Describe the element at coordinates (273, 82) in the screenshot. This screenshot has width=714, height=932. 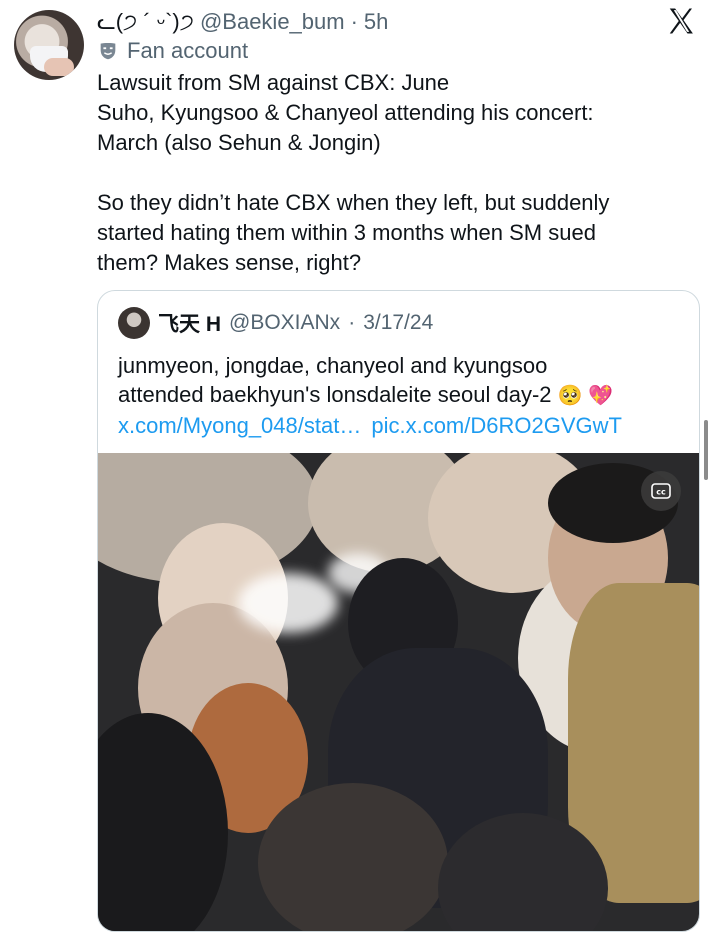
I see `tweet-line: Lawsuit from SM against CBX: June` at that location.